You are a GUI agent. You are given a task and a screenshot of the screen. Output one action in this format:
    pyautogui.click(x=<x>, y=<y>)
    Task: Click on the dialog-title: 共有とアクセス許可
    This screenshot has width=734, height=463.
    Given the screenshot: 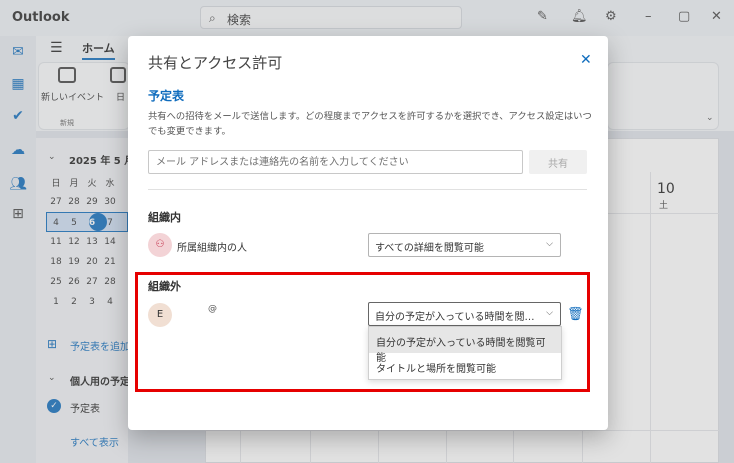 What is the action you would take?
    pyautogui.click(x=215, y=63)
    